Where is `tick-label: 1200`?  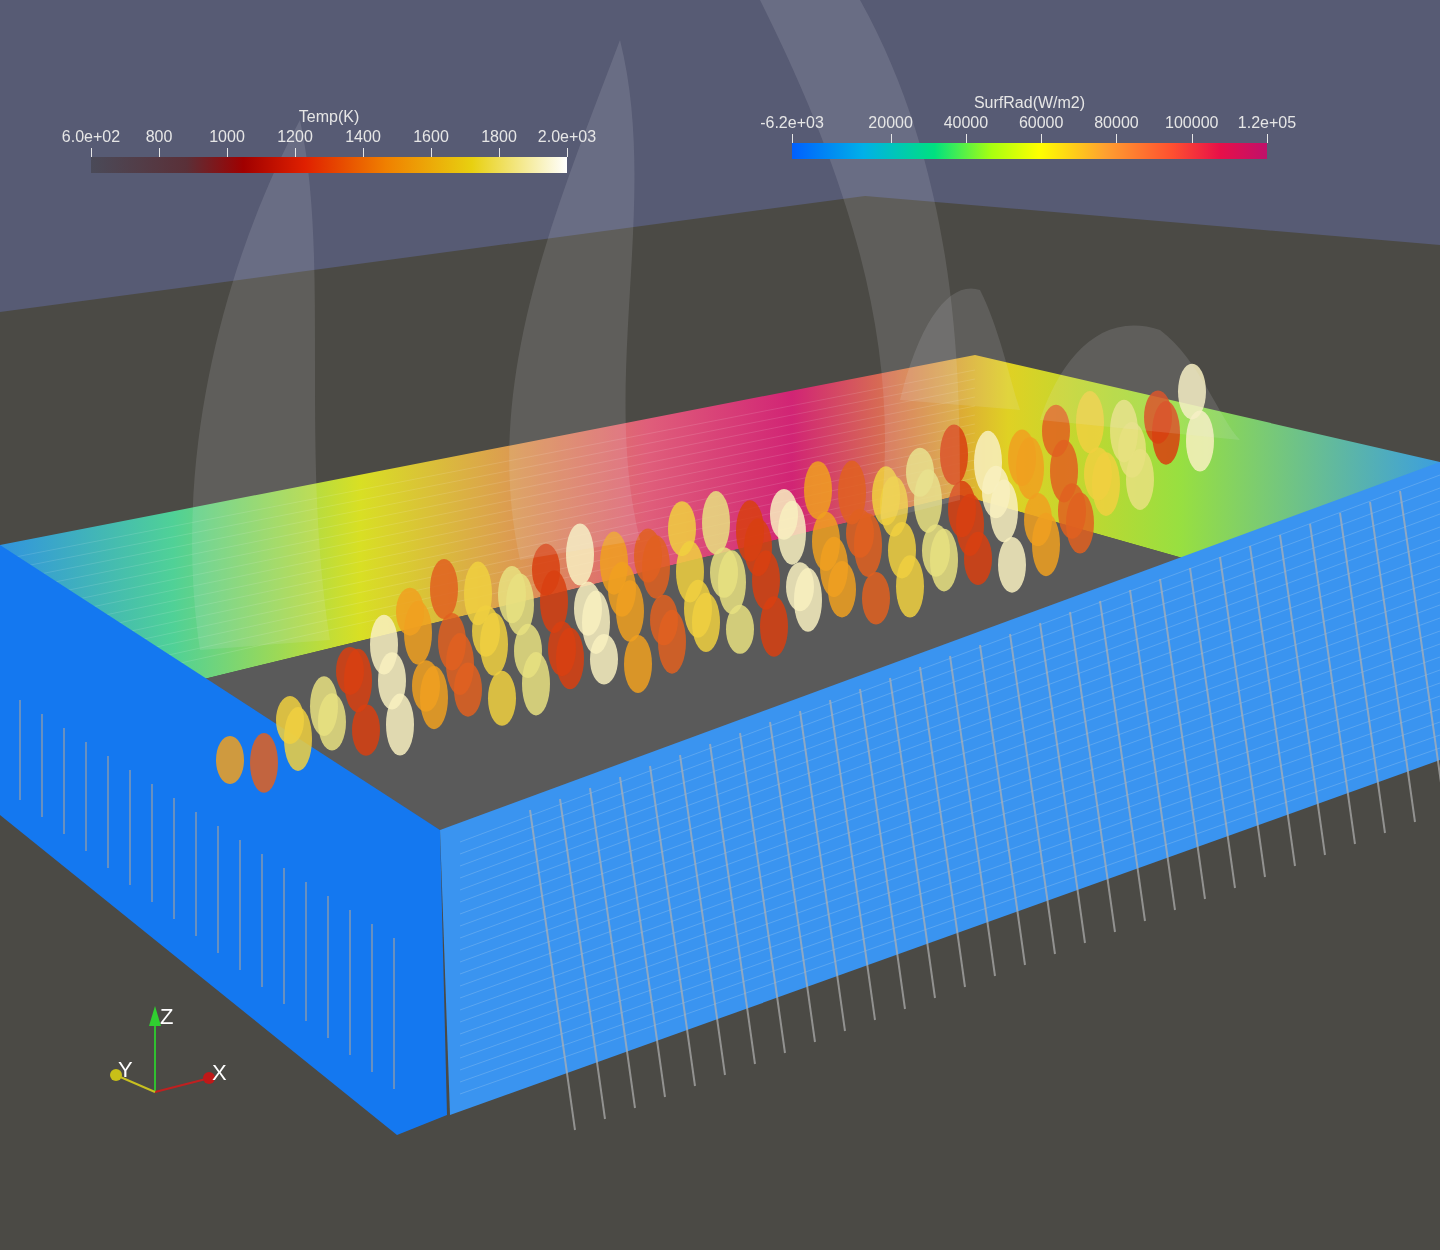 tick-label: 1200 is located at coordinates (295, 137).